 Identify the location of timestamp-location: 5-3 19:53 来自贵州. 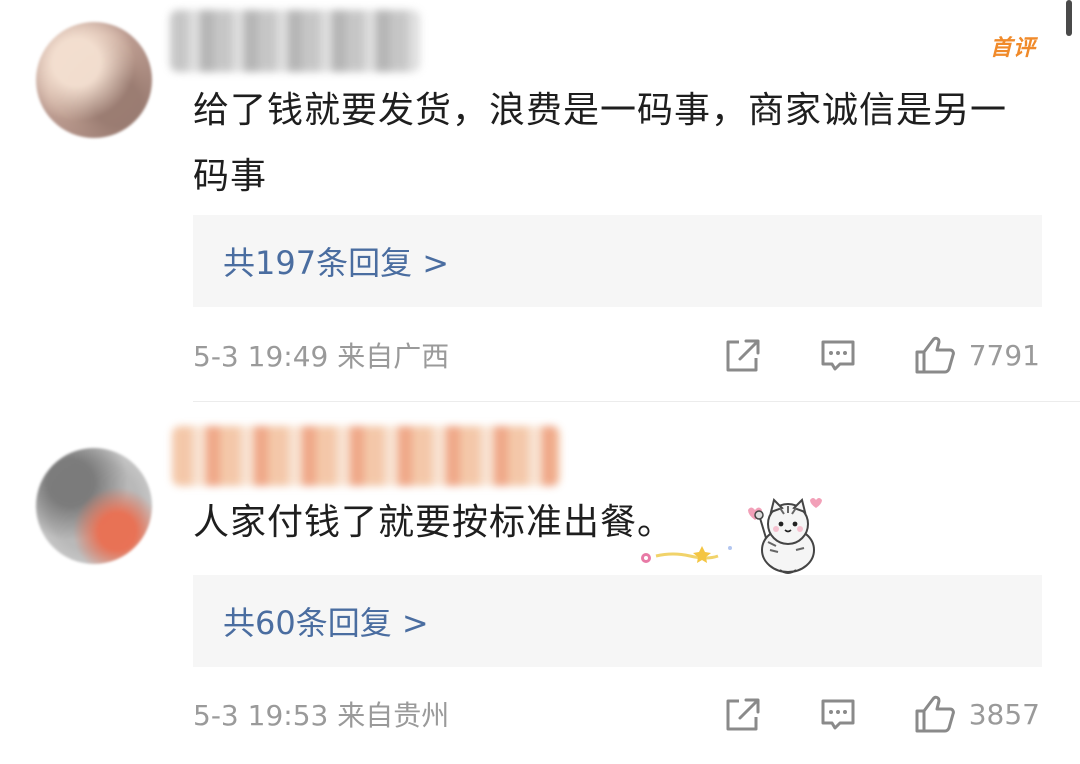
(321, 715).